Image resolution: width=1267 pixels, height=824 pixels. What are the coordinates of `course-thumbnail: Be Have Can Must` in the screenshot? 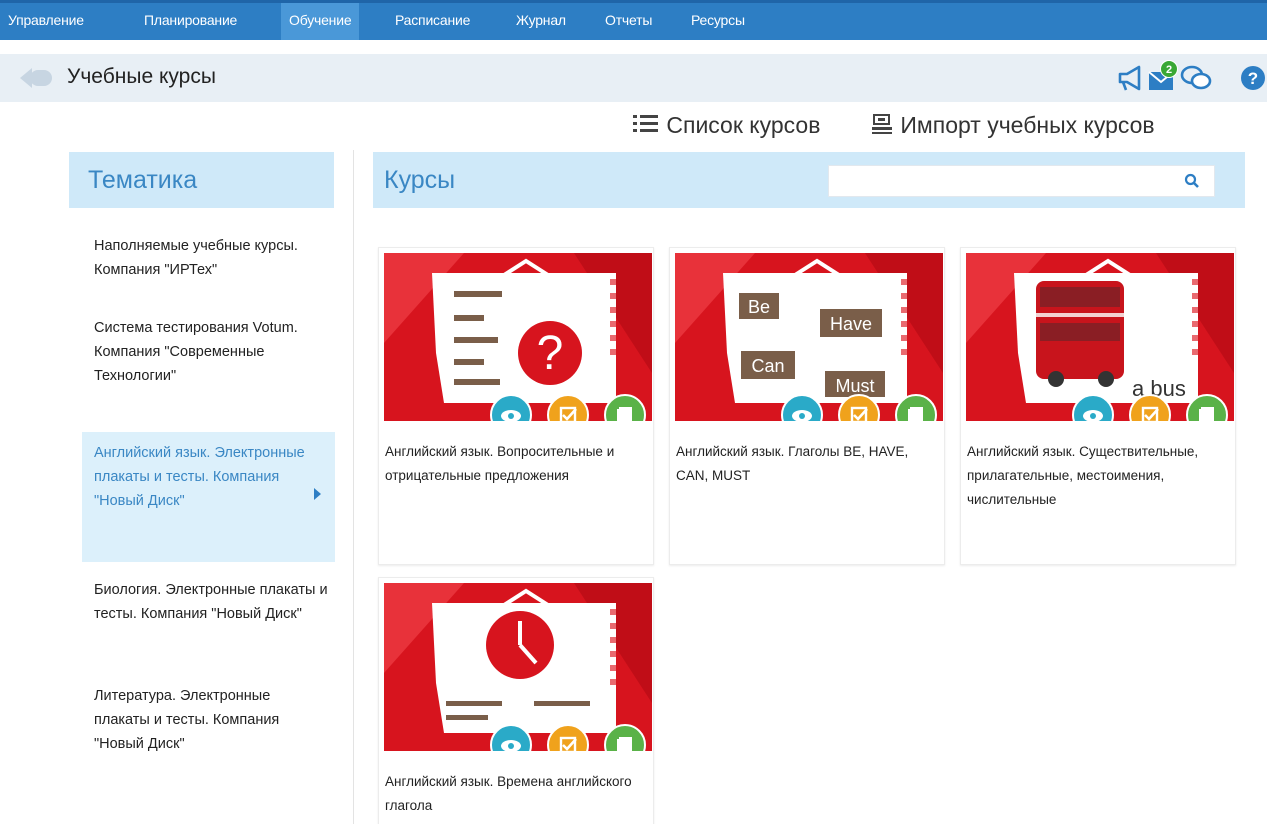 It's located at (809, 337).